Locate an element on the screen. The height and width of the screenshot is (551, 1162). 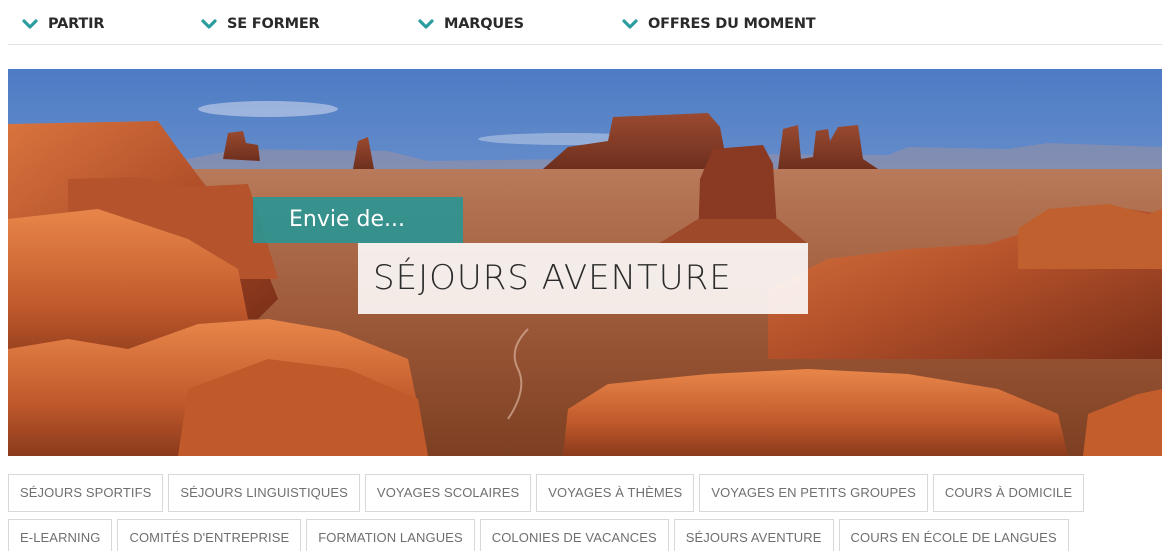
nav-item-label: MARQUES is located at coordinates (484, 24).